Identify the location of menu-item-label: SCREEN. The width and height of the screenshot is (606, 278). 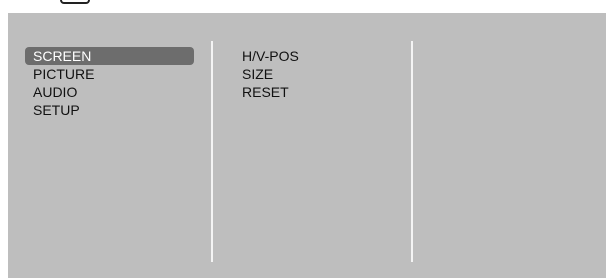
(62, 56).